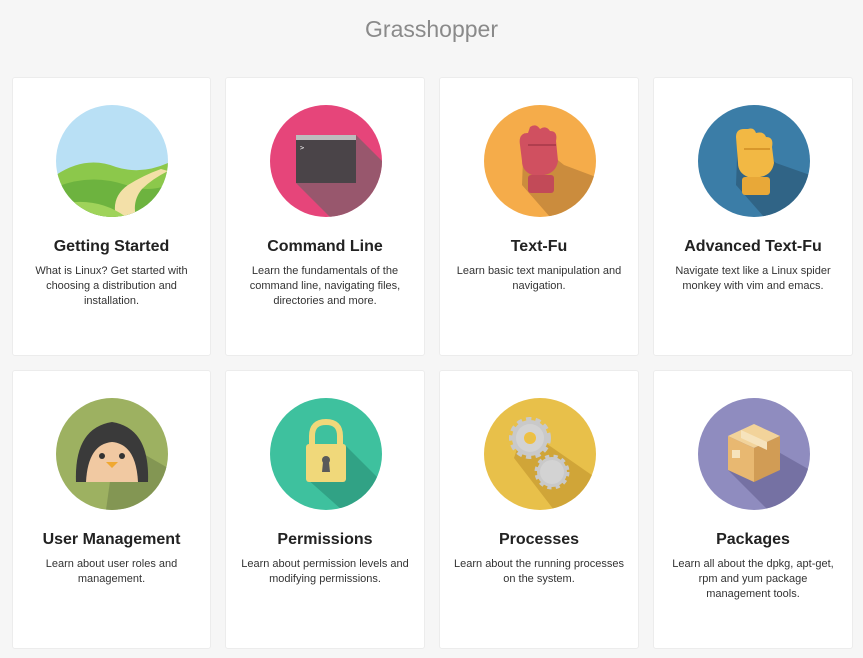 Image resolution: width=863 pixels, height=658 pixels. Describe the element at coordinates (112, 454) in the screenshot. I see `penguin-icon` at that location.